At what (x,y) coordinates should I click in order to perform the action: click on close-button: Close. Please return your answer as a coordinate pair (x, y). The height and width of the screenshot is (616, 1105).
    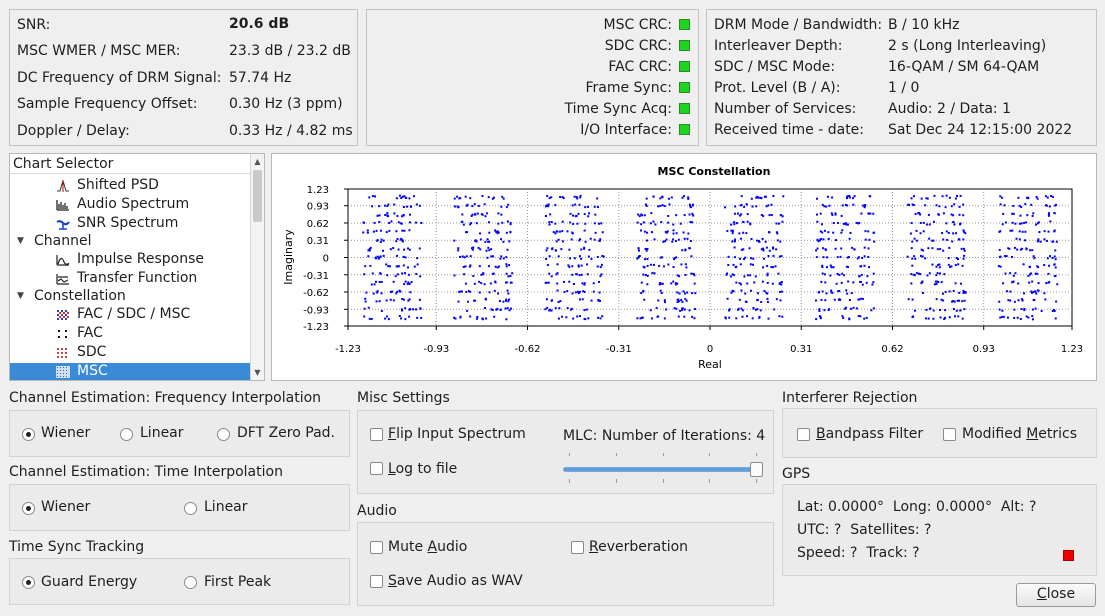
    Looking at the image, I should click on (1056, 595).